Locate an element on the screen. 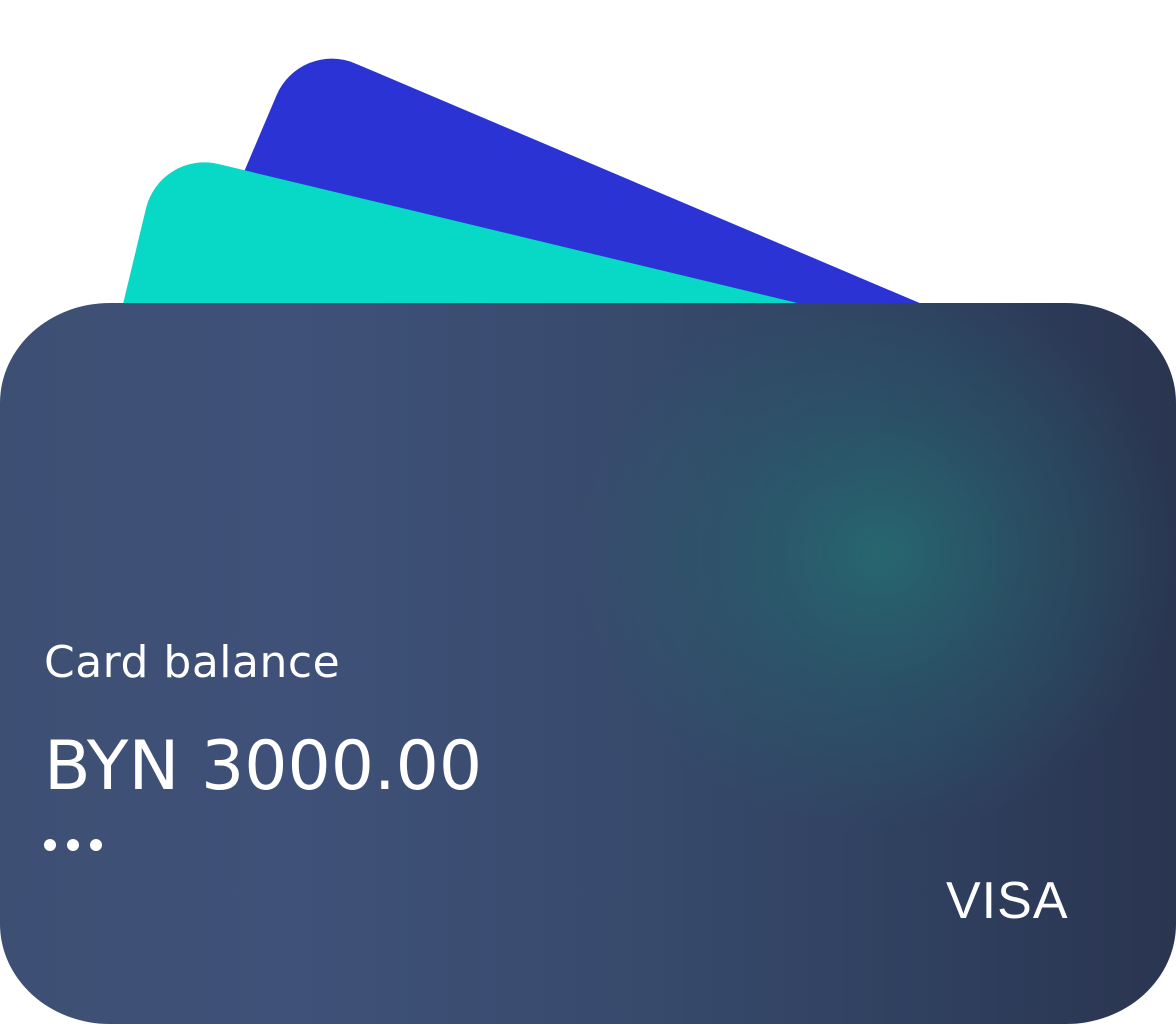  balance-label: Card balance is located at coordinates (192, 662).